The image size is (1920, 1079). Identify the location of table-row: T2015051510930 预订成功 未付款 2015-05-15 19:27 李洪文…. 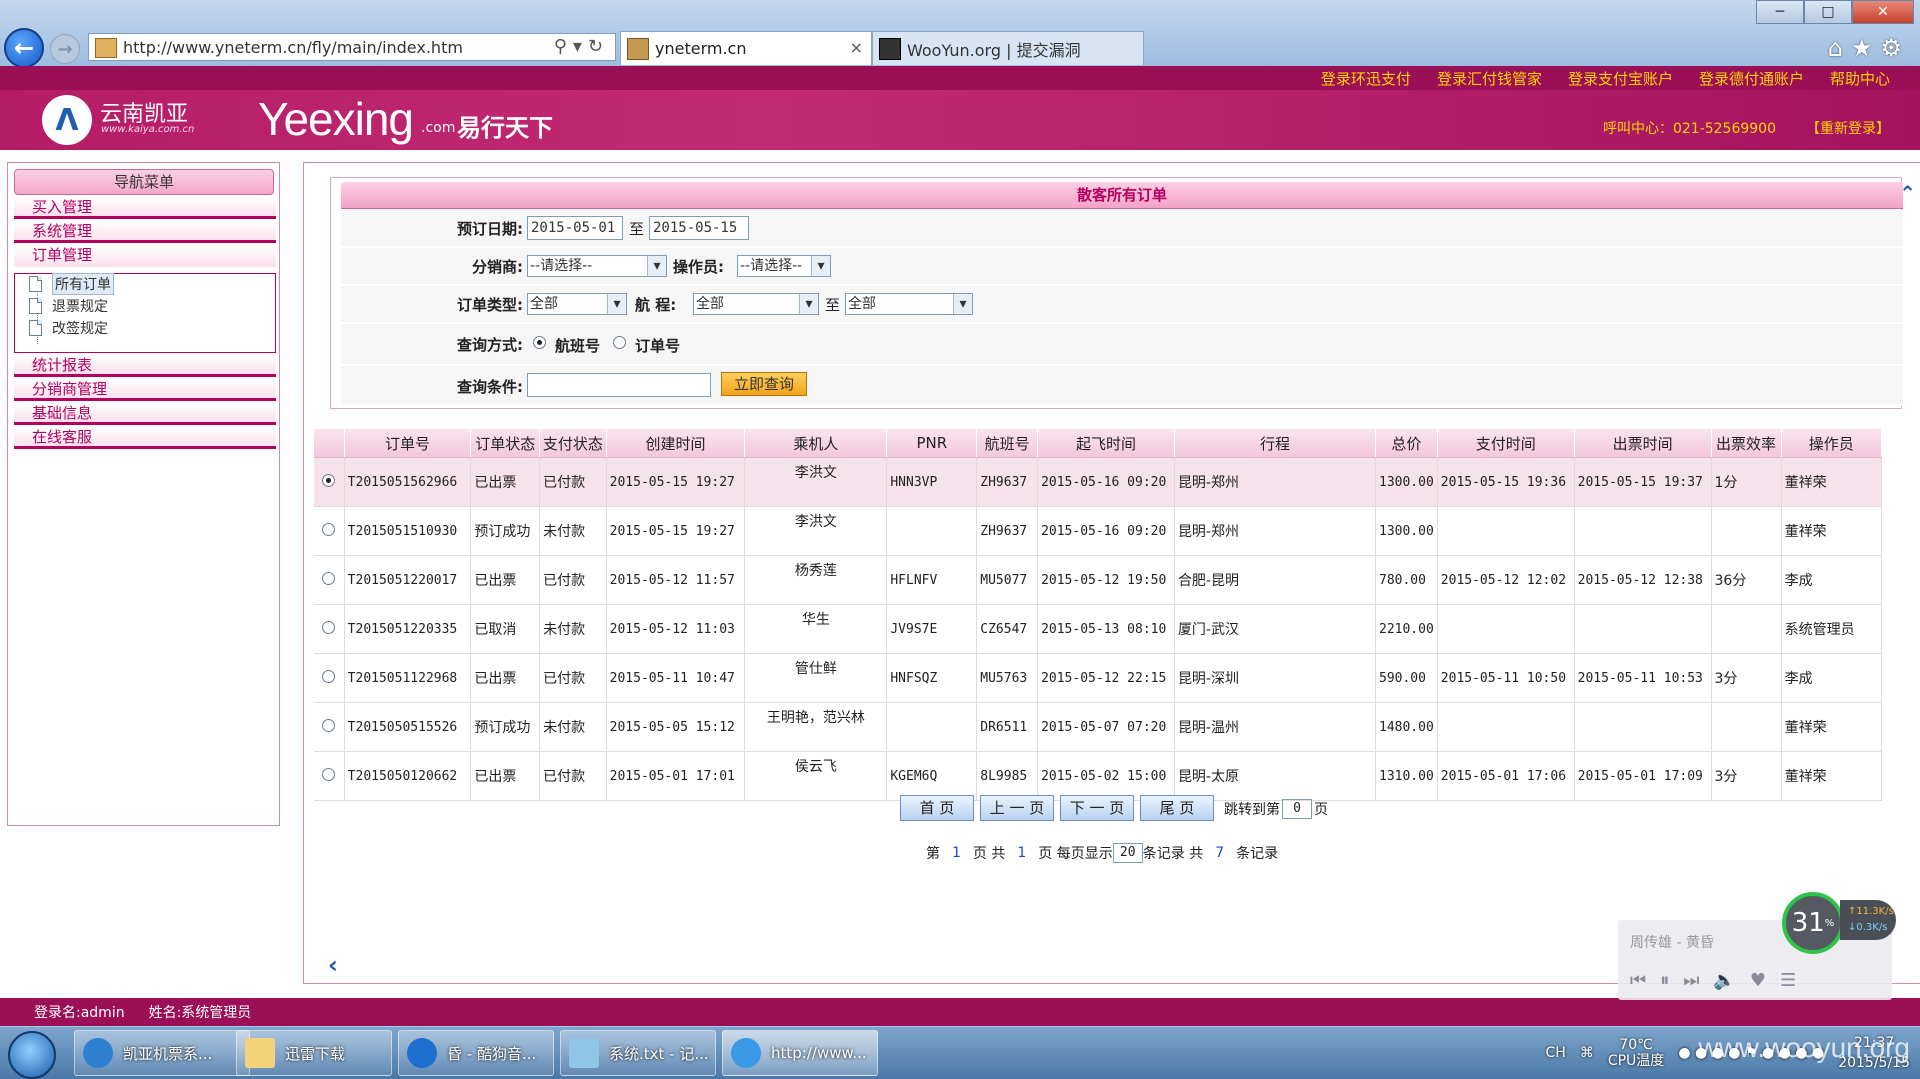
(1098, 531).